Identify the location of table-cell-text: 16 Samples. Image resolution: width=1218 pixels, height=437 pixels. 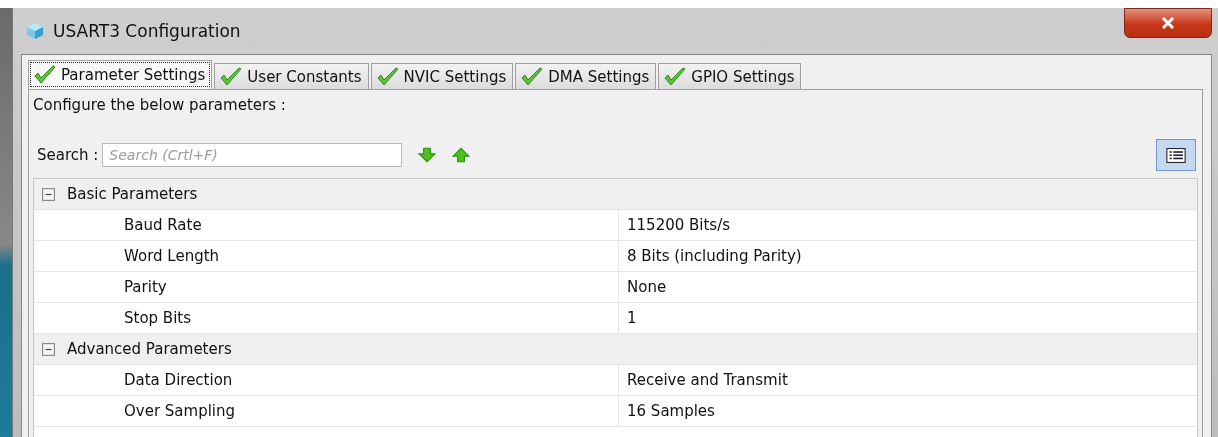
(671, 411).